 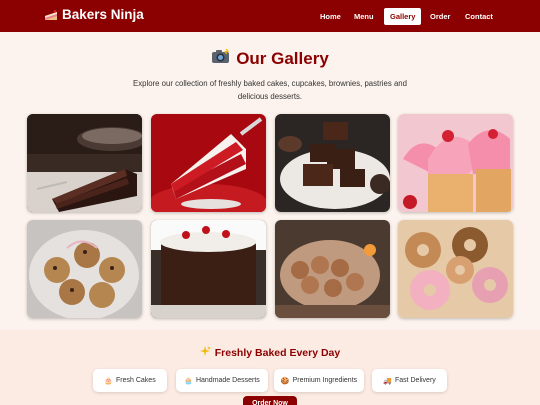 I want to click on feature-handmade-desserts: 🧁 Handmade Desserts, so click(x=222, y=380).